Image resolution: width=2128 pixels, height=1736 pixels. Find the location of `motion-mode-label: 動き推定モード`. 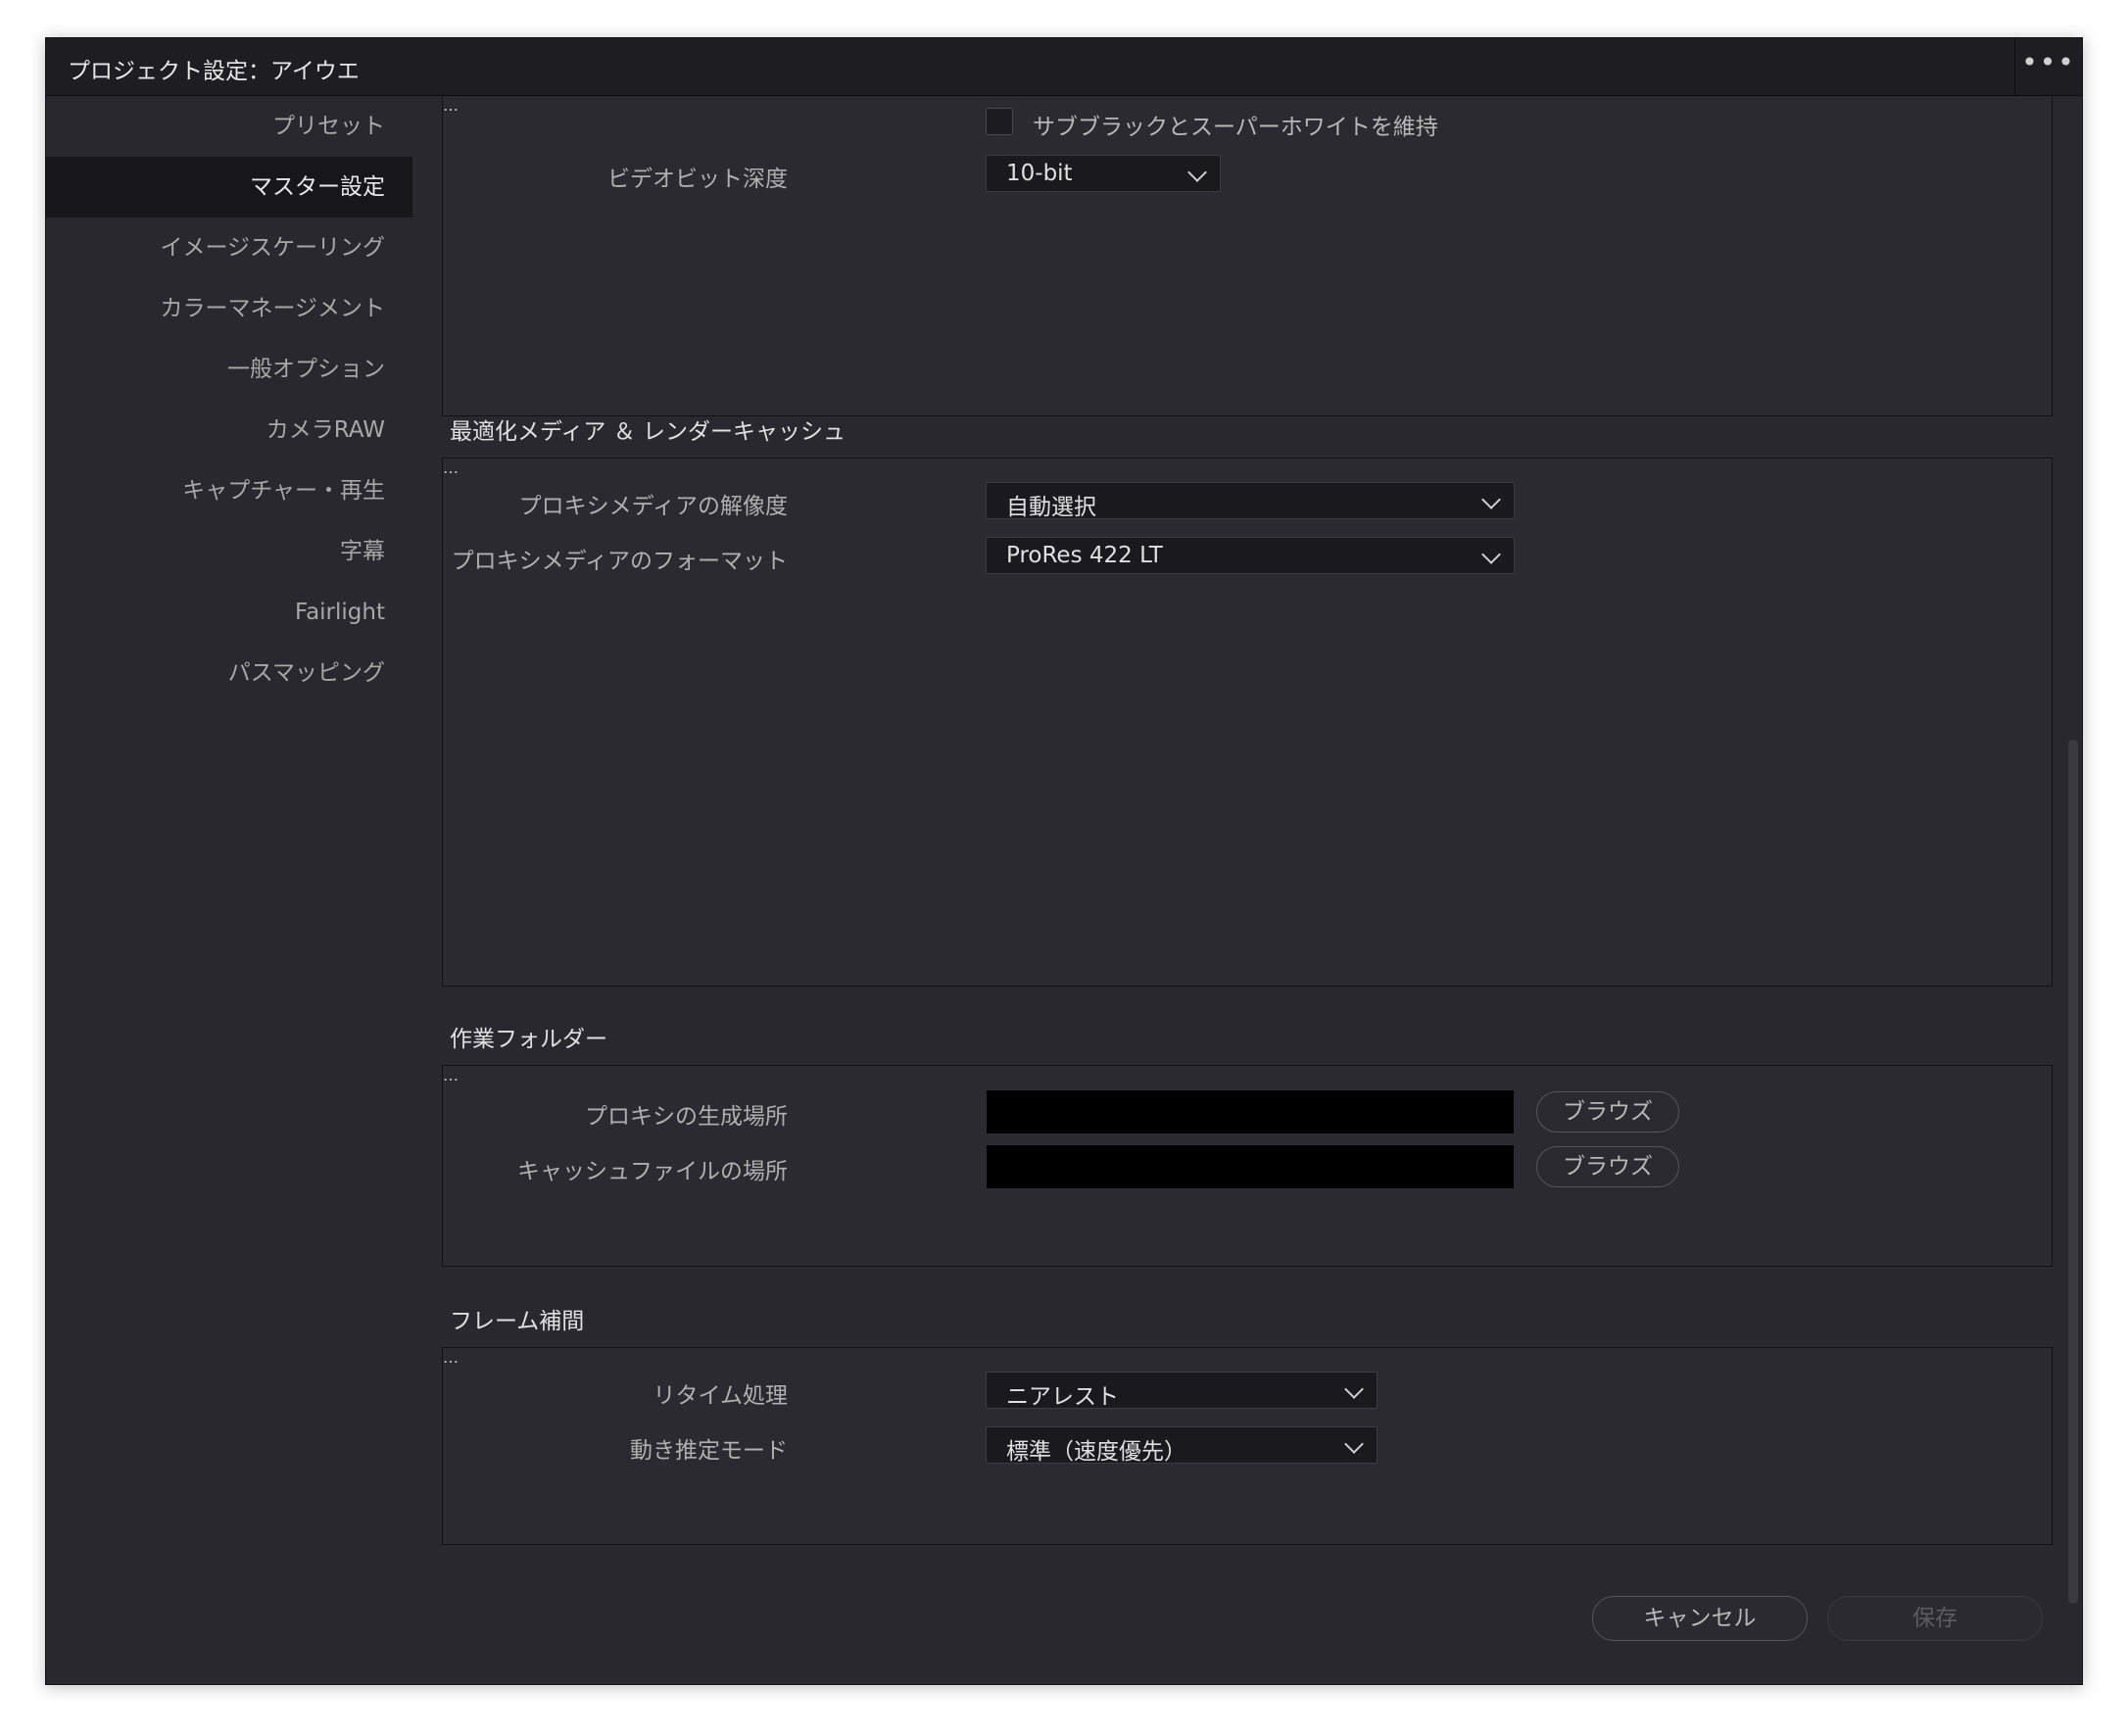

motion-mode-label: 動き推定モード is located at coordinates (709, 1451).